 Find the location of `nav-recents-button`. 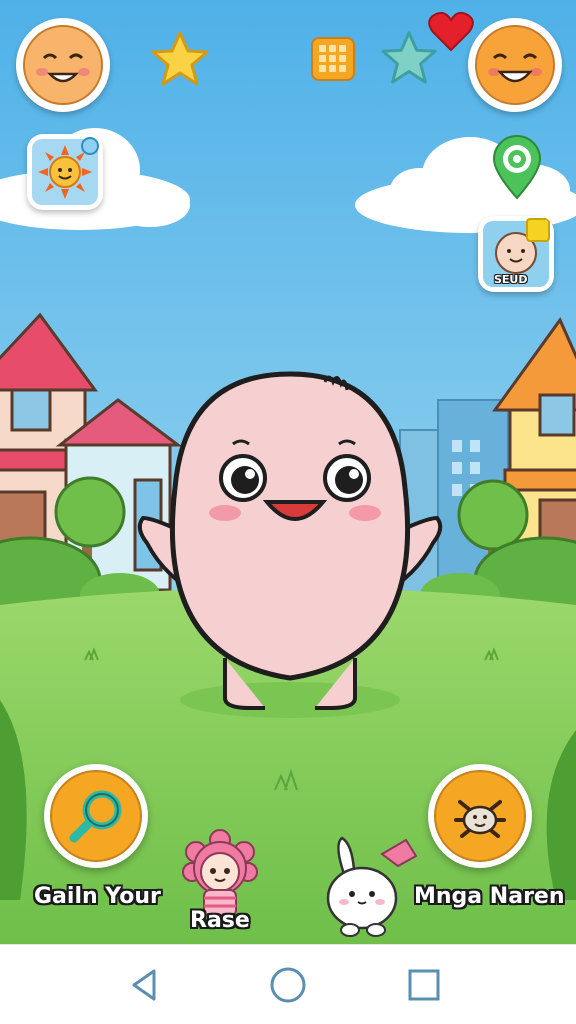

nav-recents-button is located at coordinates (424, 985).